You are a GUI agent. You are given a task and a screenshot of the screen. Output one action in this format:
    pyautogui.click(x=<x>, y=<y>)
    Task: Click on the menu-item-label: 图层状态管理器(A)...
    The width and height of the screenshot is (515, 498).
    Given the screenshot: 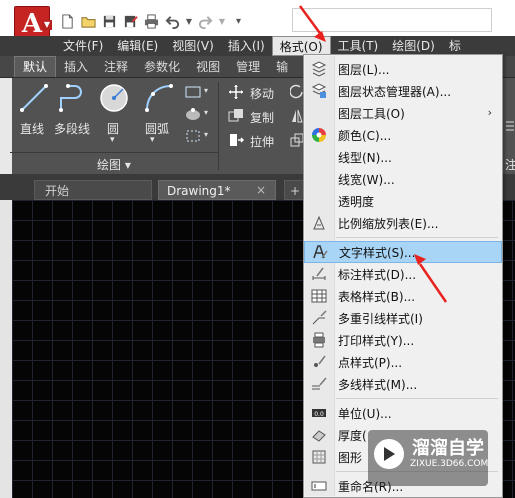 What is the action you would take?
    pyautogui.click(x=395, y=91)
    